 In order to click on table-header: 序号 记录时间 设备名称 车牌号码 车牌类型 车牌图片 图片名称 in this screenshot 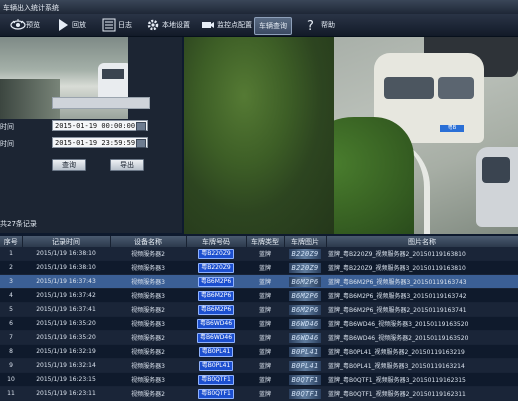, I will do `click(259, 241)`.